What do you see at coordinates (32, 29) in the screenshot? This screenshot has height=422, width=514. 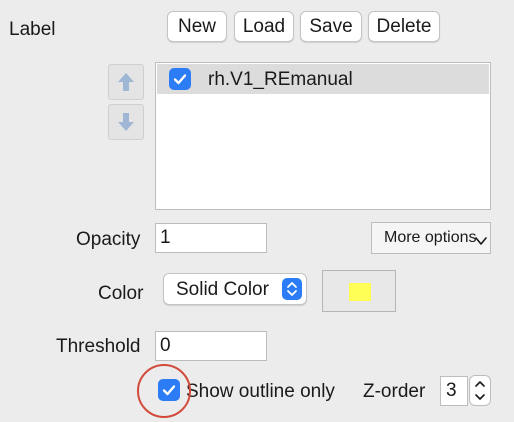 I see `label-section-title: Label` at bounding box center [32, 29].